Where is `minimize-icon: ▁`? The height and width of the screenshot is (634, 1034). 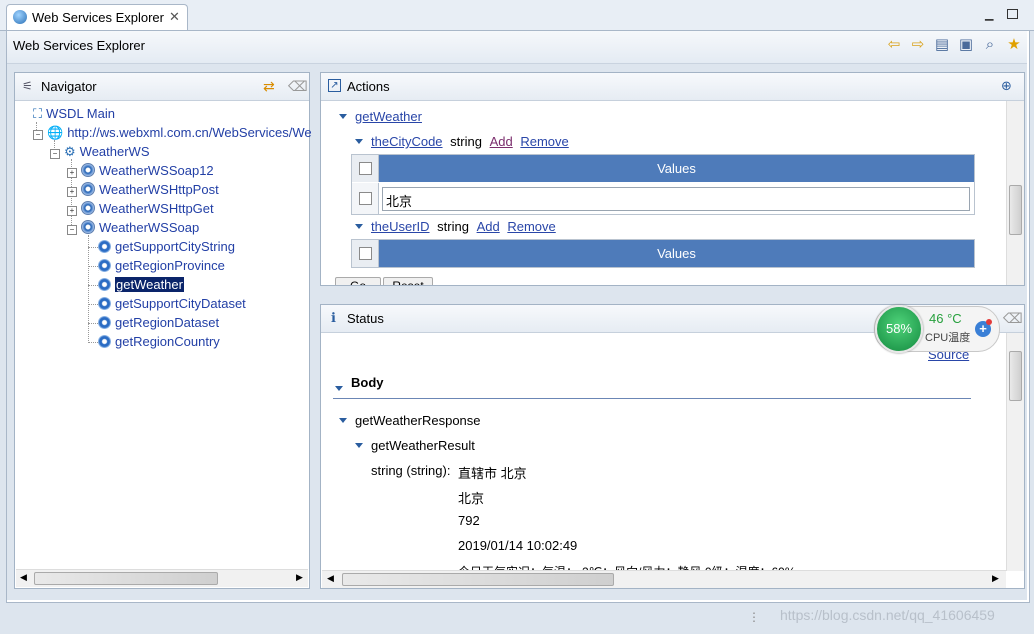 minimize-icon: ▁ is located at coordinates (991, 14).